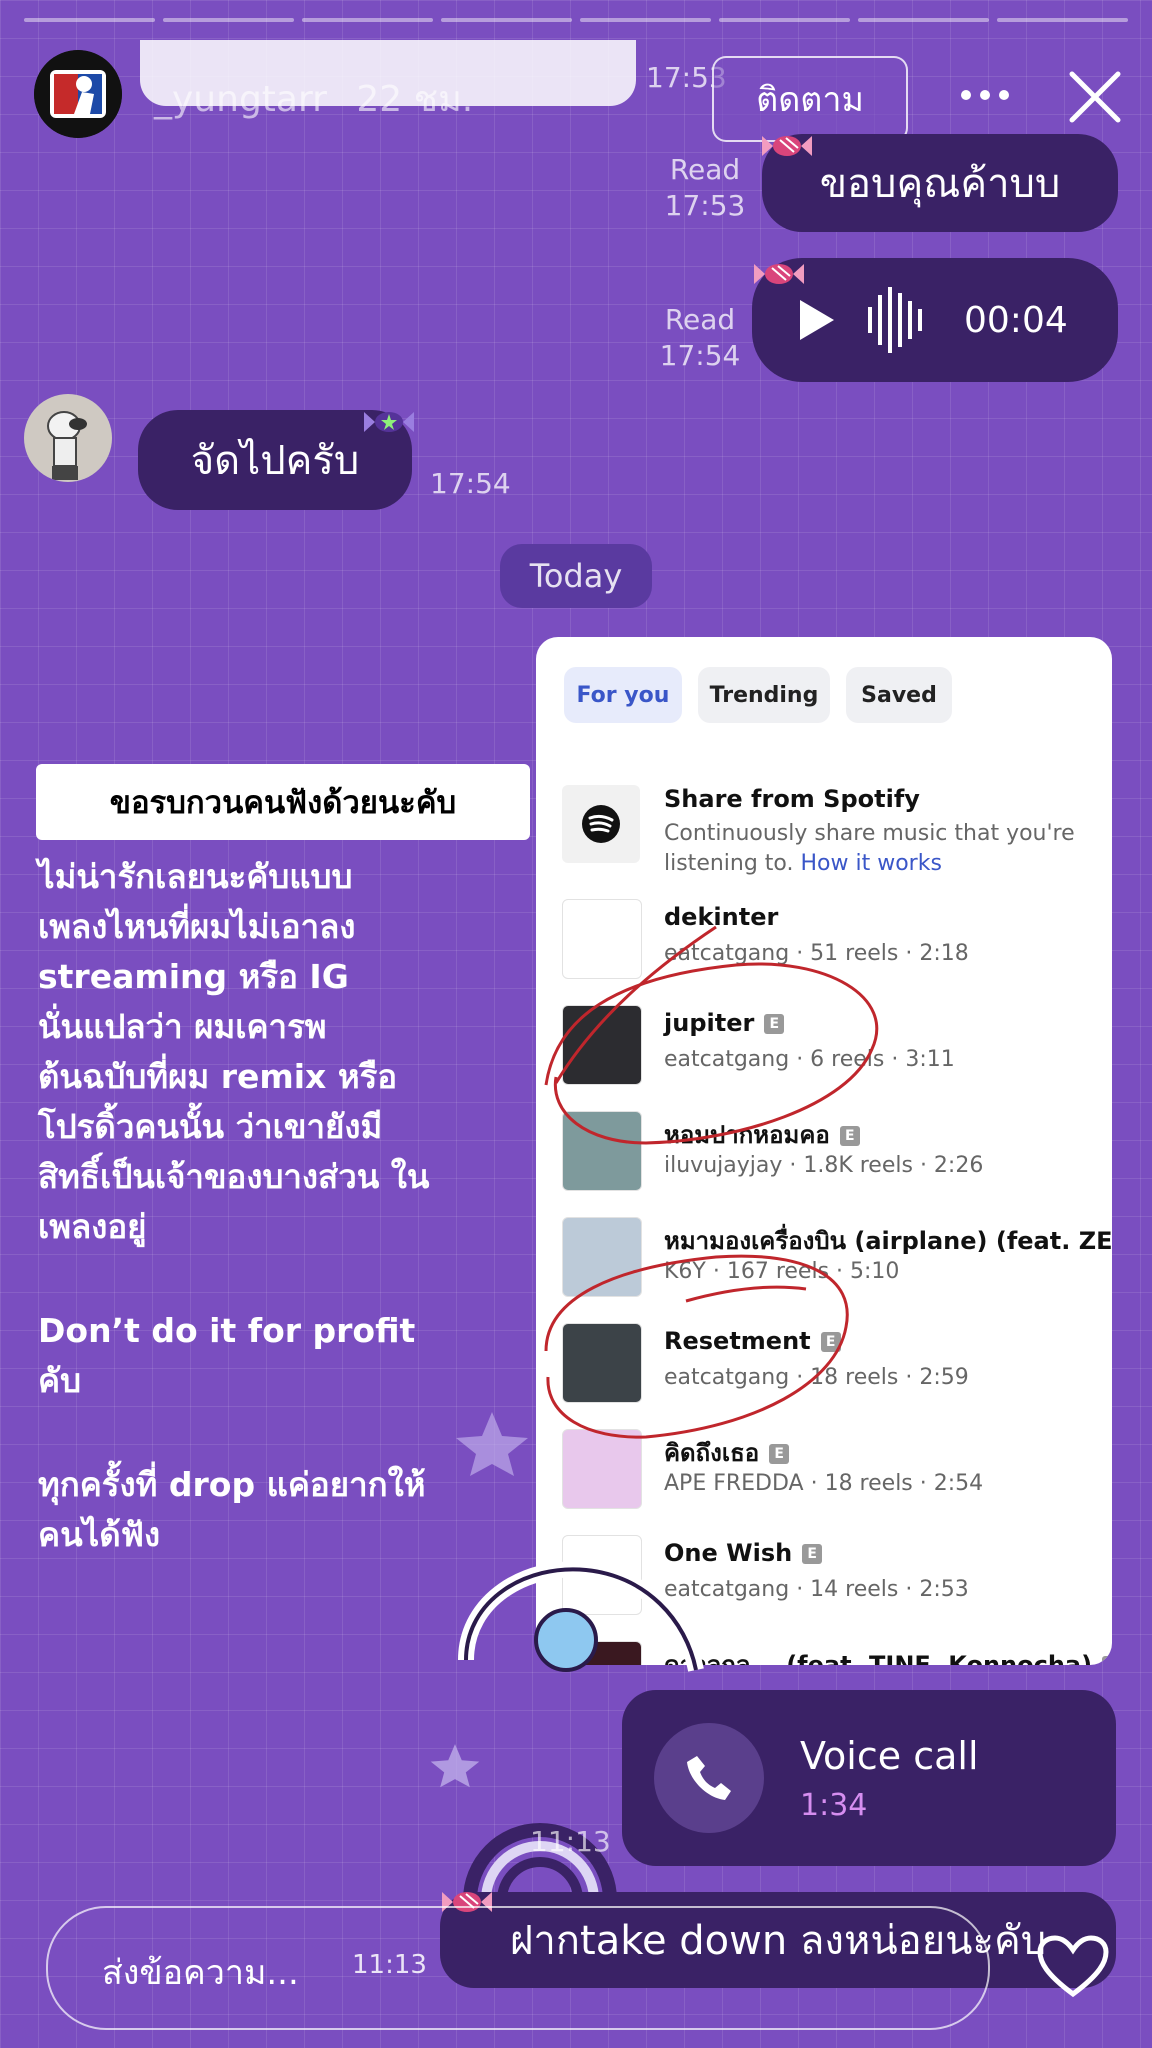  What do you see at coordinates (218, 1076) in the screenshot?
I see `story-text-line: ต้นฉบับที่ผม remix หรือ` at bounding box center [218, 1076].